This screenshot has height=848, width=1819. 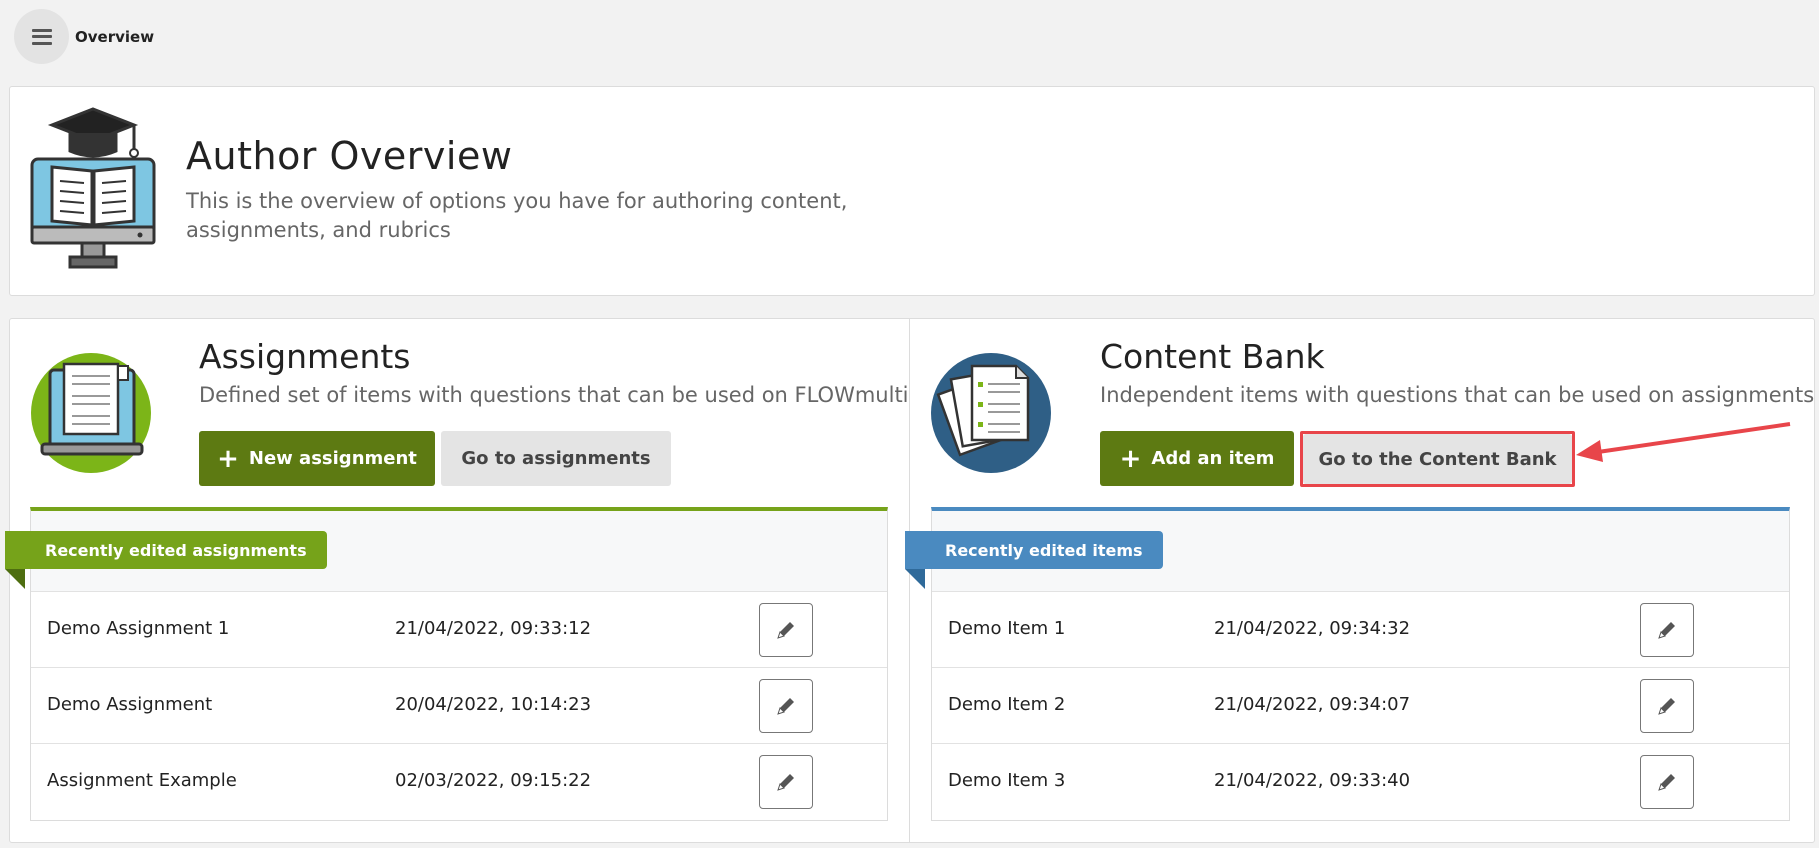 I want to click on breadcrumb: Overview, so click(x=115, y=37).